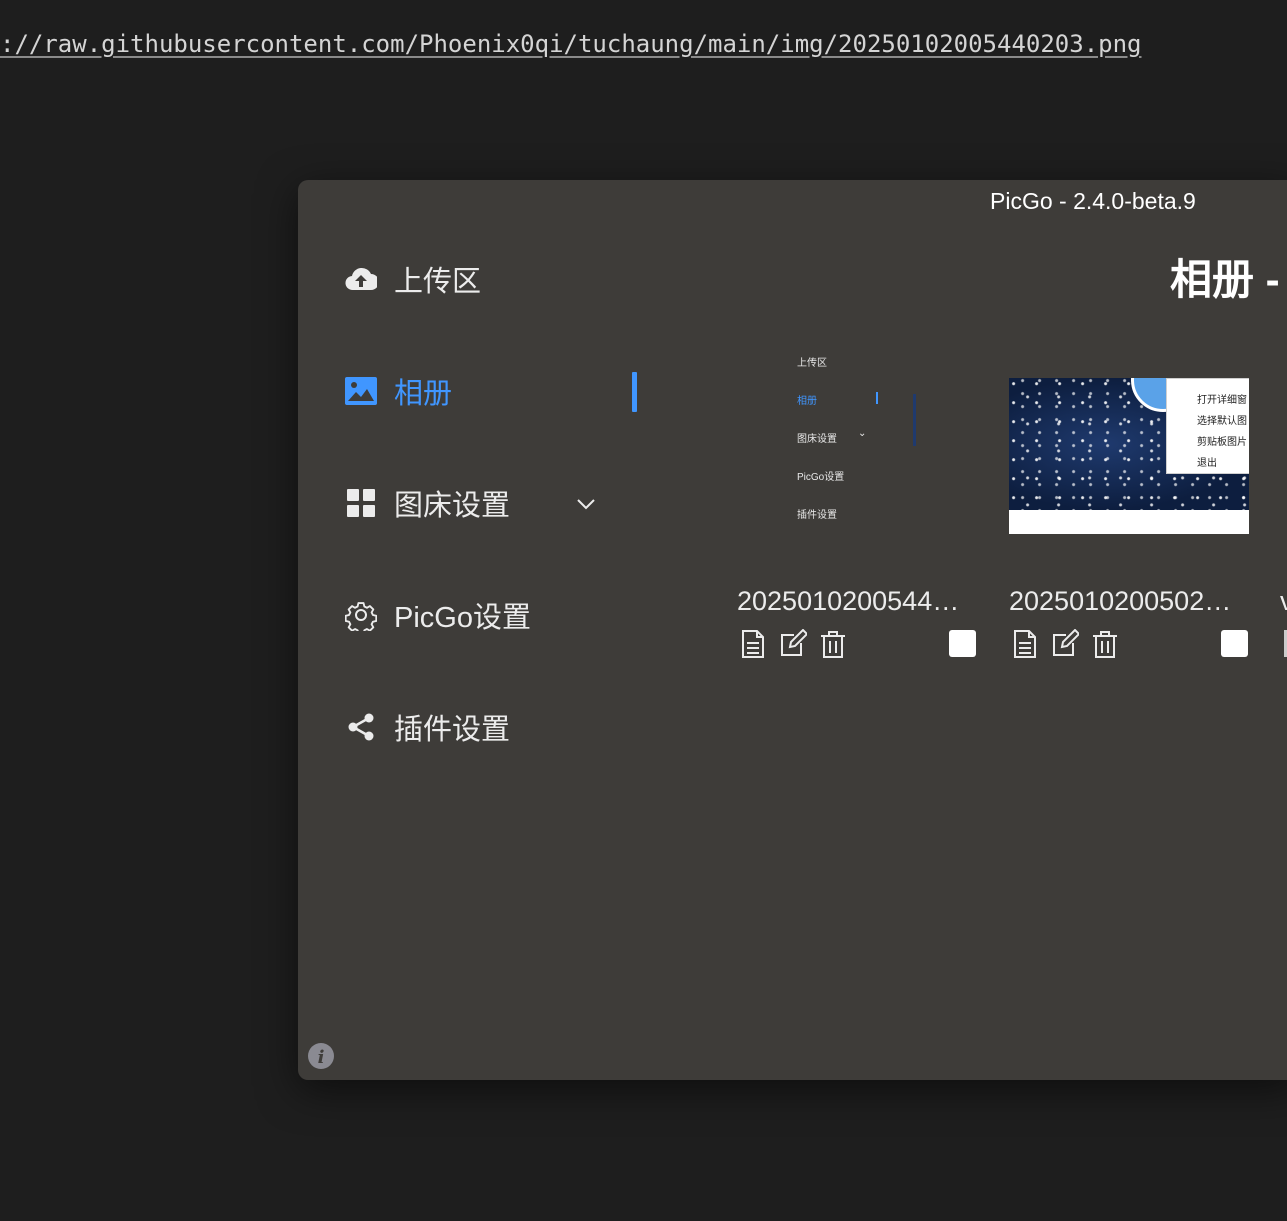 The height and width of the screenshot is (1221, 1287). Describe the element at coordinates (862, 433) in the screenshot. I see `thumbnail-chevron: ⌄` at that location.